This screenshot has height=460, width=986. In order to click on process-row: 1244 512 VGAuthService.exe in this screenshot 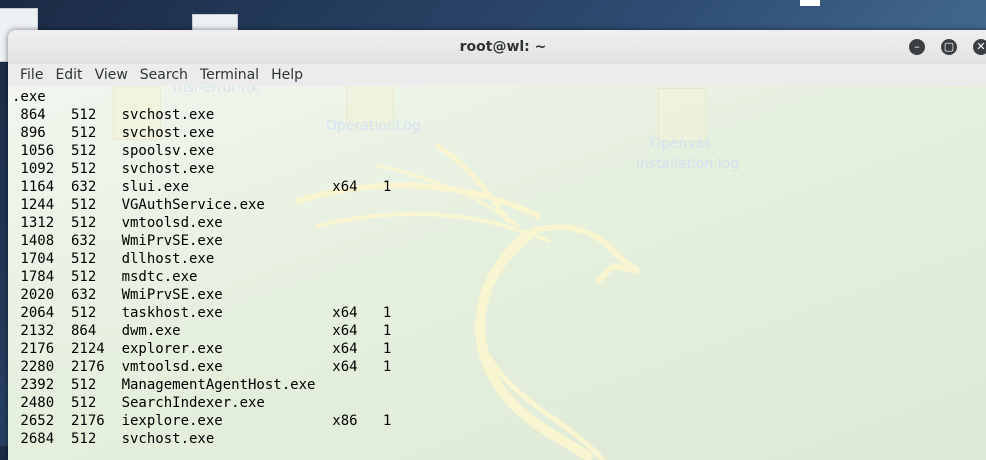, I will do `click(142, 205)`.